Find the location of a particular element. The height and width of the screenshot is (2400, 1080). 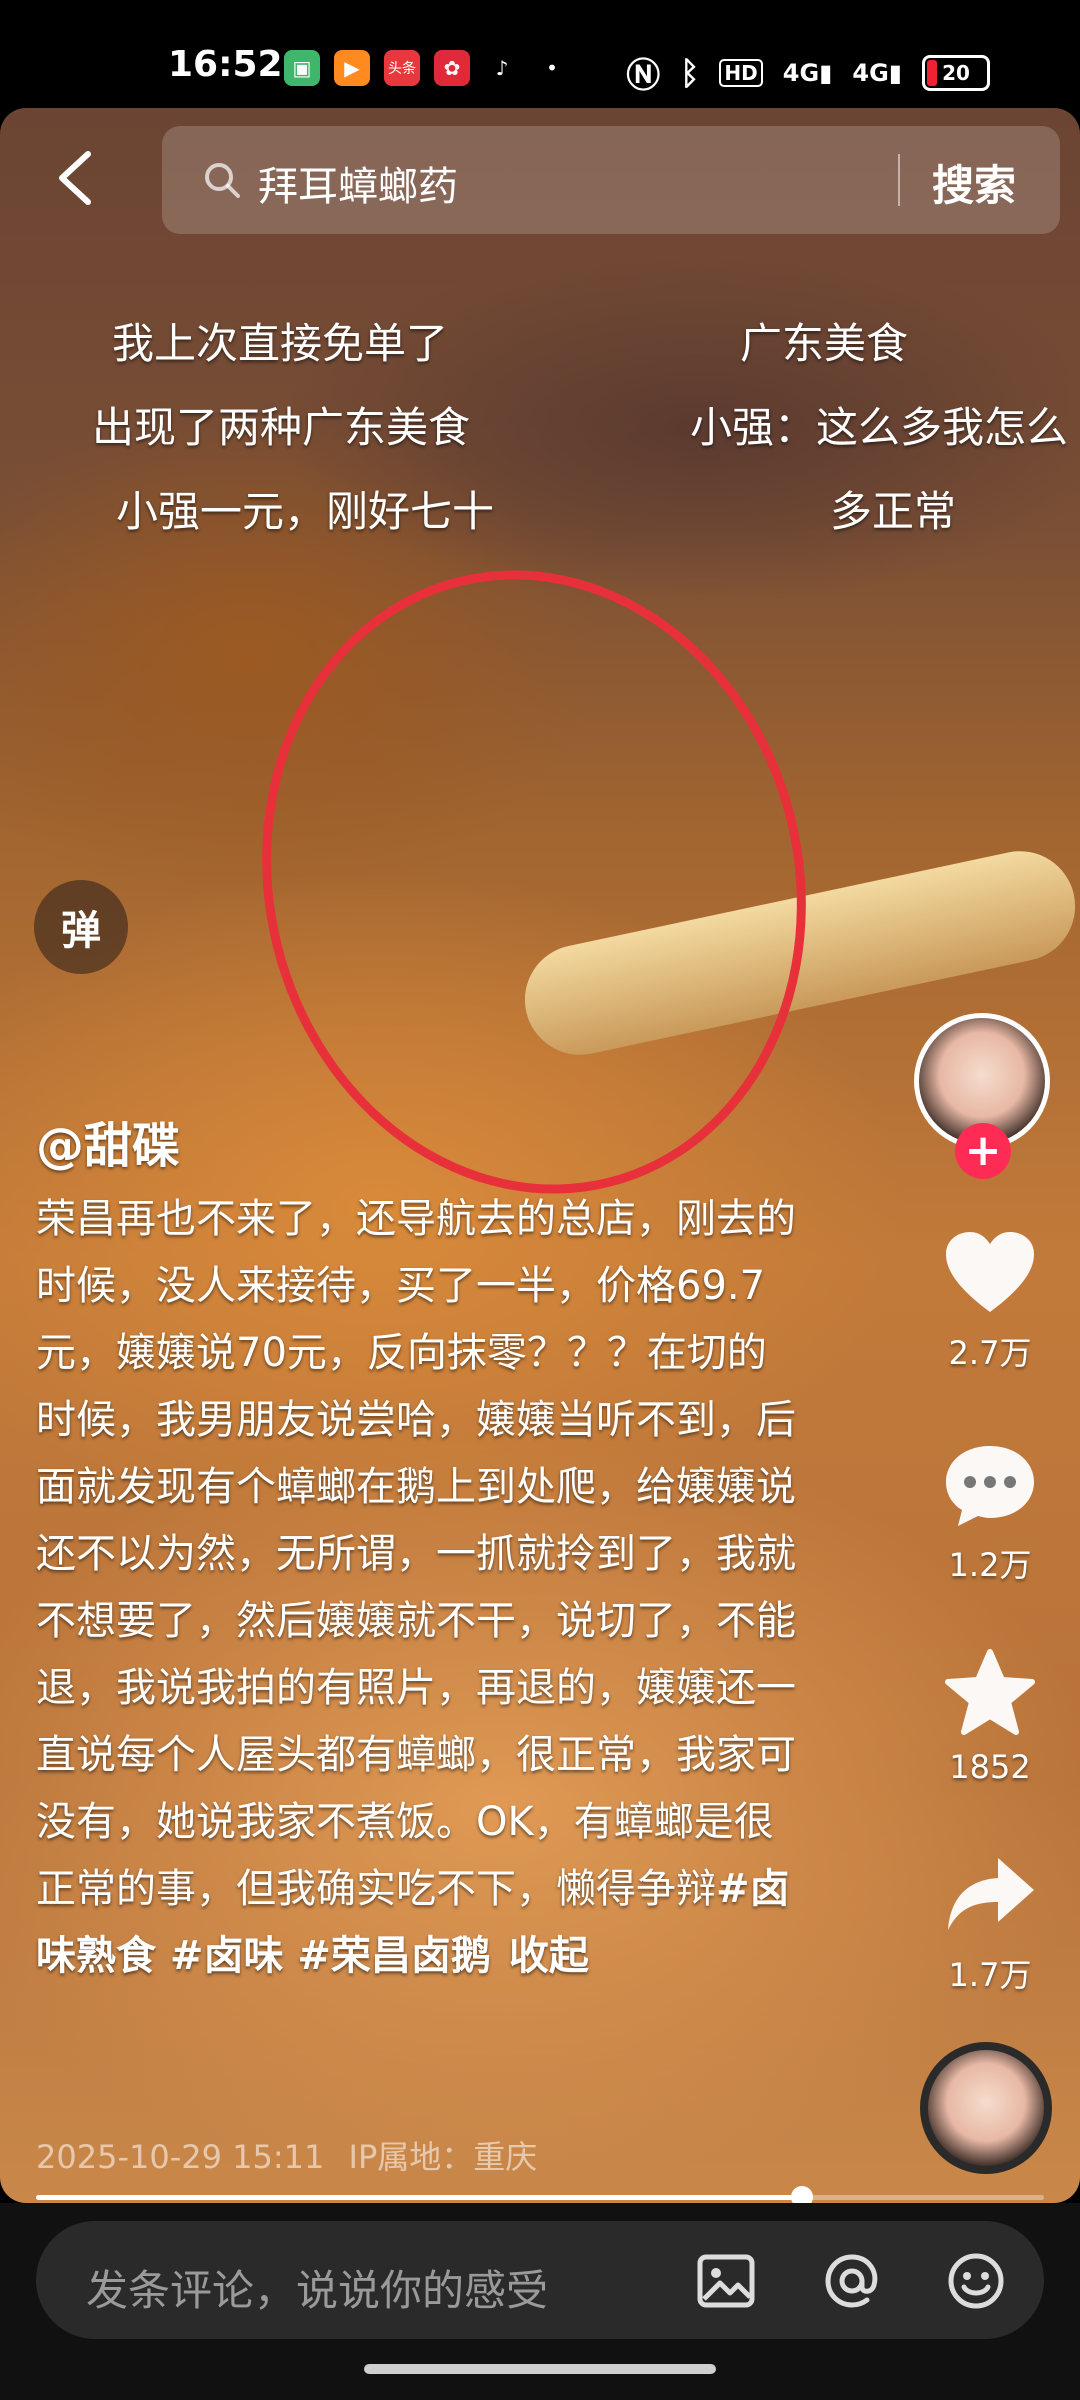

home-indicator is located at coordinates (540, 2369).